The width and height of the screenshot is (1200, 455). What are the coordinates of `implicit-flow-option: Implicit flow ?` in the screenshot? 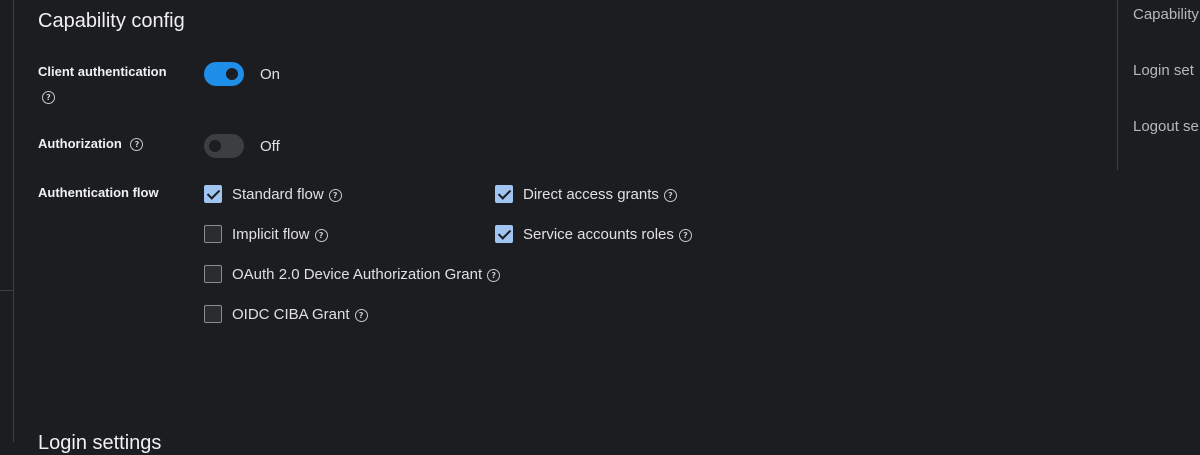 It's located at (266, 234).